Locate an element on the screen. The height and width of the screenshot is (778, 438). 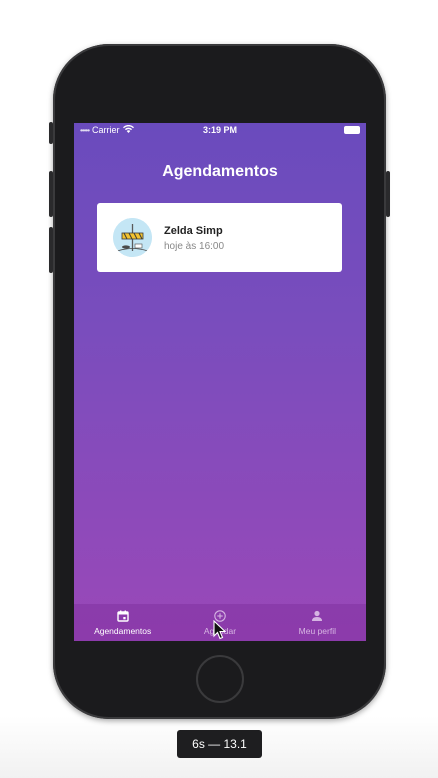
page-title: Agendamentos is located at coordinates (220, 171).